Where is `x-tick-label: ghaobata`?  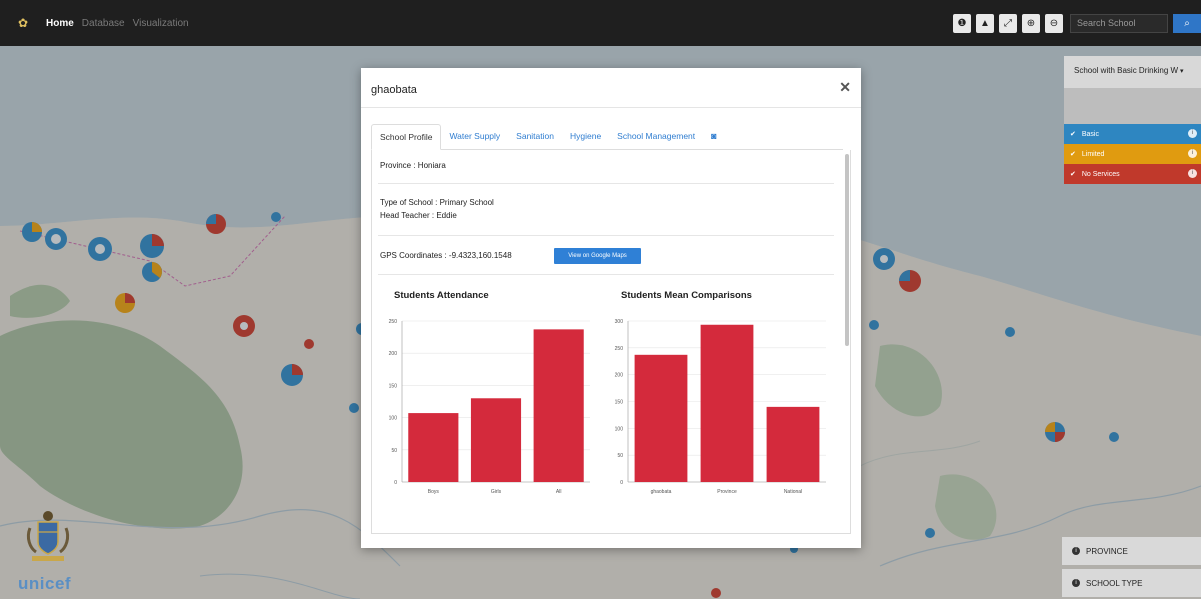
x-tick-label: ghaobata is located at coordinates (661, 492).